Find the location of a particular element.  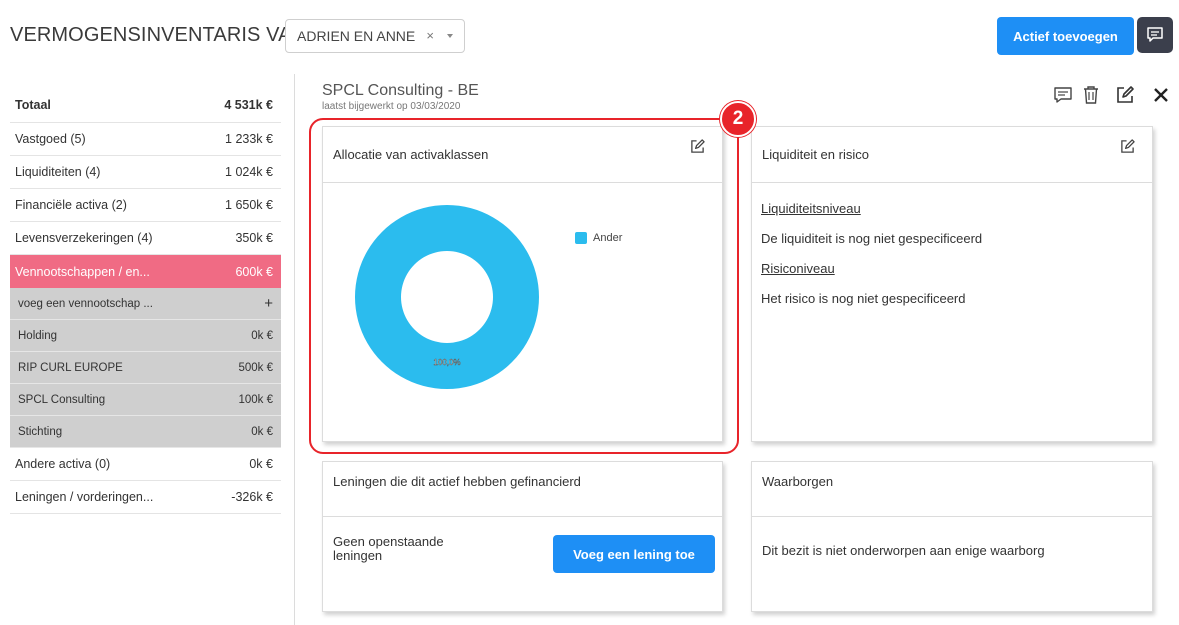

annotation-badge: 2 is located at coordinates (738, 119).